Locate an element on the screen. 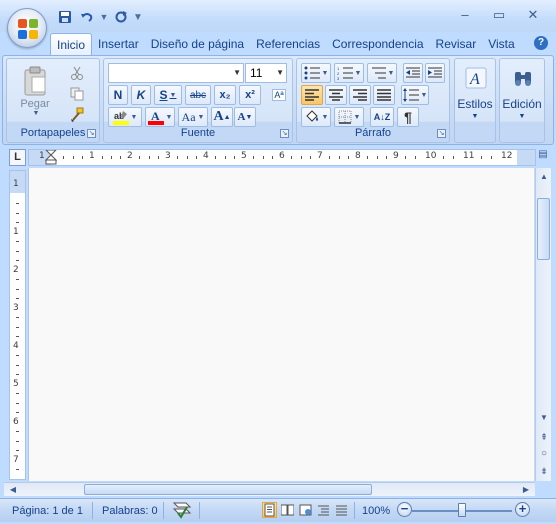  horizontal-scrollbar: ◀ ▶ is located at coordinates (269, 489).